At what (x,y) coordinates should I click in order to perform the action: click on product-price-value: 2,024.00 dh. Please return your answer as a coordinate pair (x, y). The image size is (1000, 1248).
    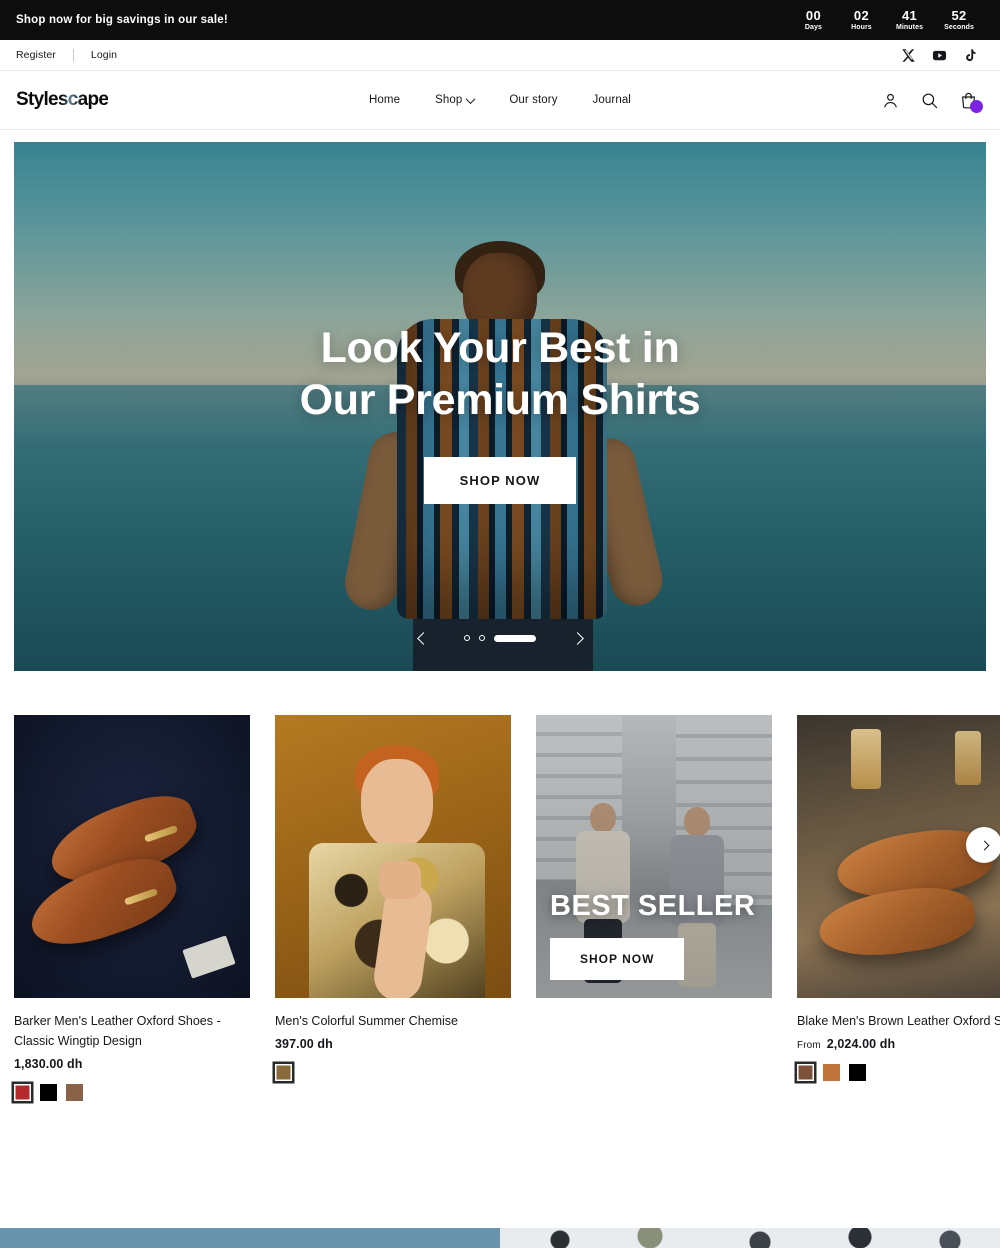
    Looking at the image, I should click on (861, 1044).